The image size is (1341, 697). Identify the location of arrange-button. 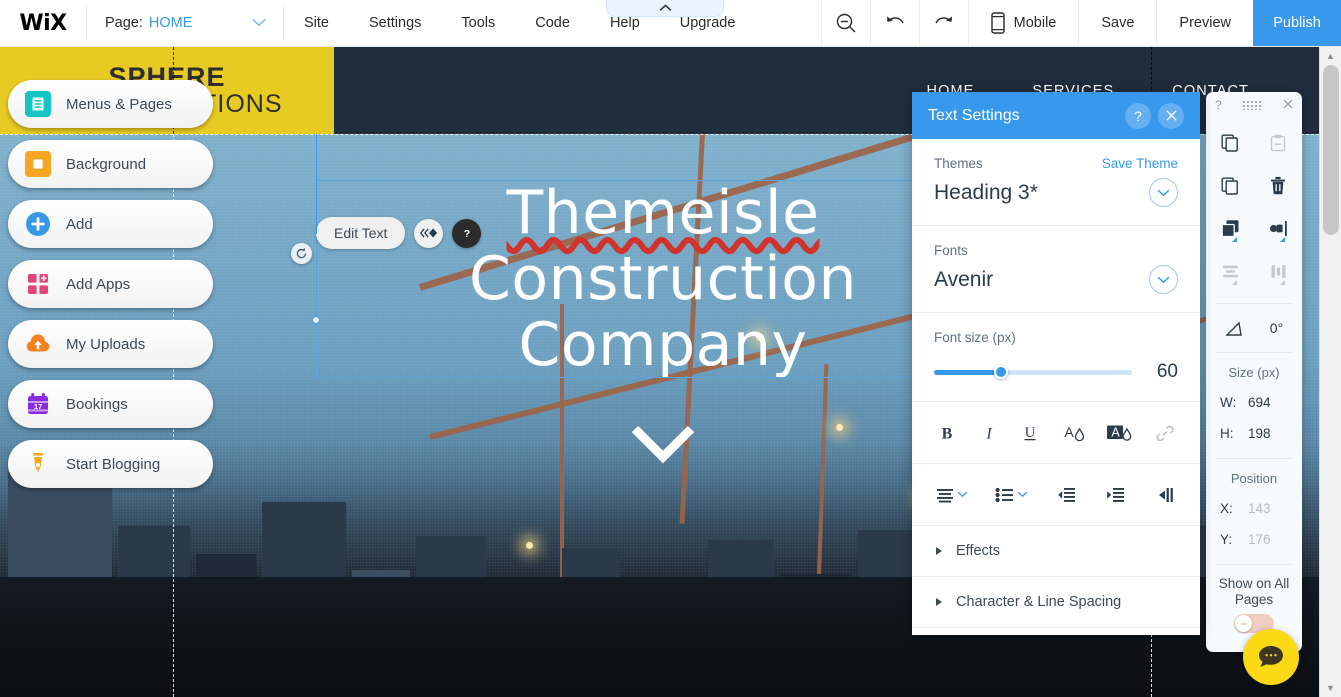
(1230, 228).